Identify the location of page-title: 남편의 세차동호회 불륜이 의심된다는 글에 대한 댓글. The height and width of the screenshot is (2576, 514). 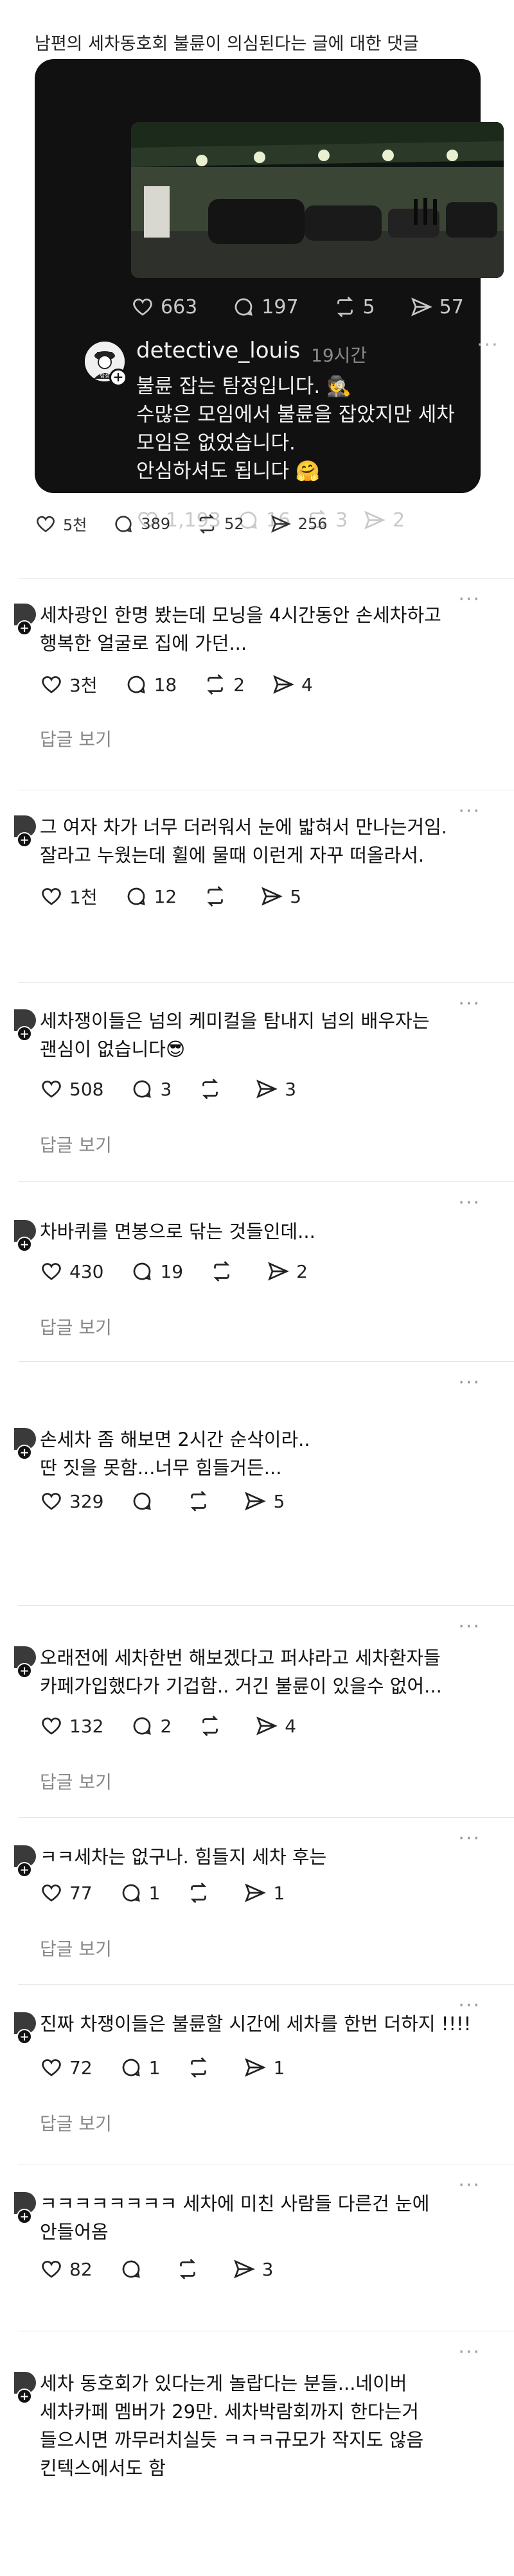
(227, 44).